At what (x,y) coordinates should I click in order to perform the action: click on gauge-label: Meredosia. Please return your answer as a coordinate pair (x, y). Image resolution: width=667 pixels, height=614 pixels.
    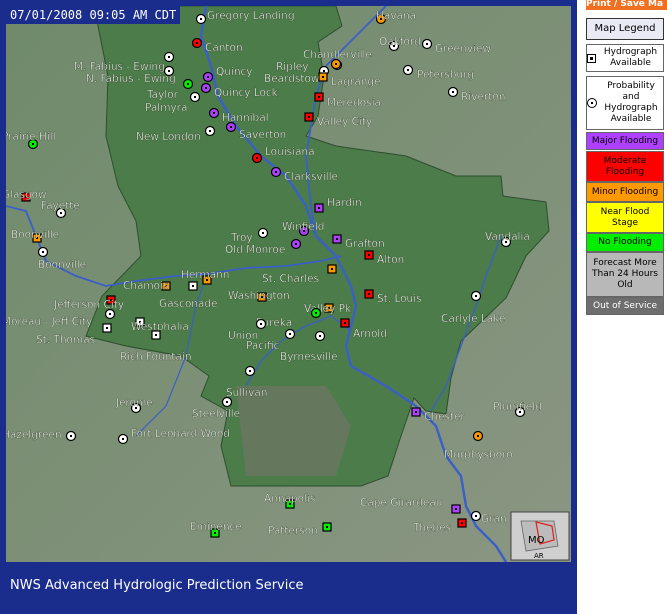
    Looking at the image, I should click on (354, 103).